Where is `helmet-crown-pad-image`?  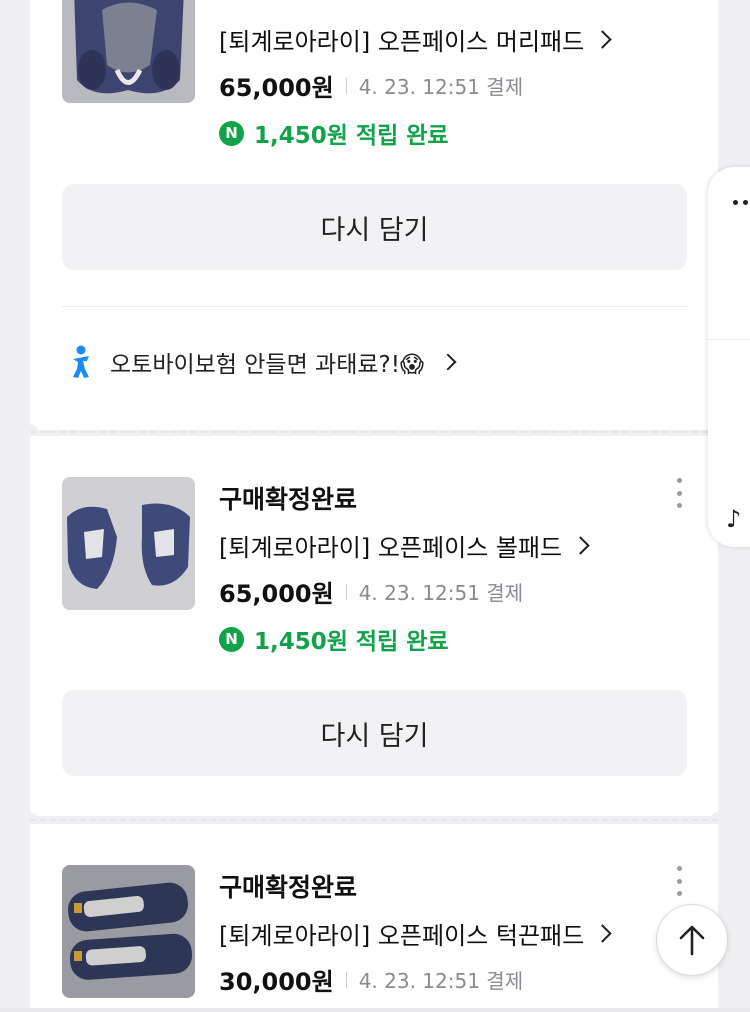
helmet-crown-pad-image is located at coordinates (128, 51).